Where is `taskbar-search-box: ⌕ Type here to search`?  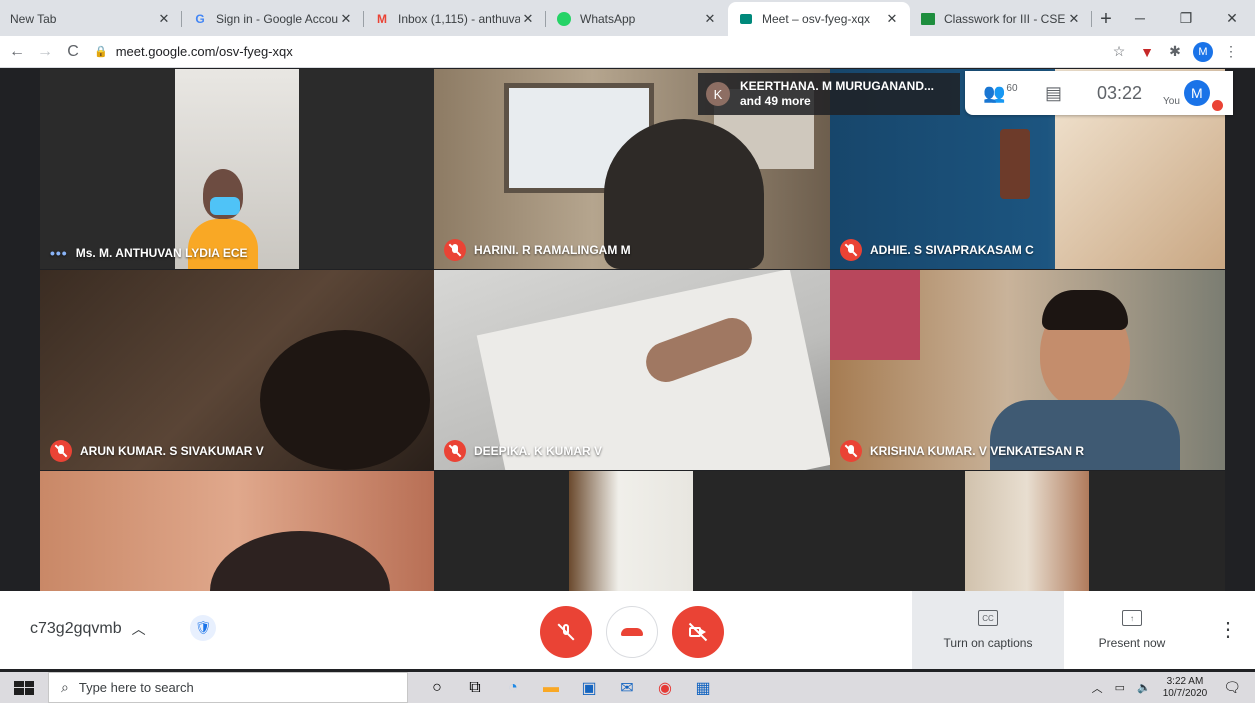
taskbar-search-box: ⌕ Type here to search is located at coordinates (228, 687).